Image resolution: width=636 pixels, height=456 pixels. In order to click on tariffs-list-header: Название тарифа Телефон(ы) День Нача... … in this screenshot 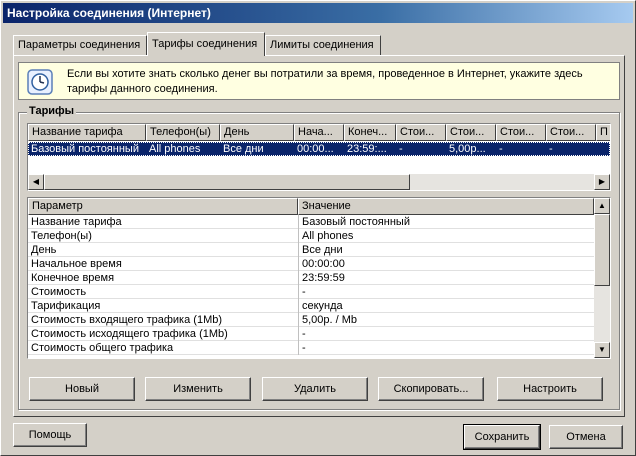, I will do `click(319, 132)`.